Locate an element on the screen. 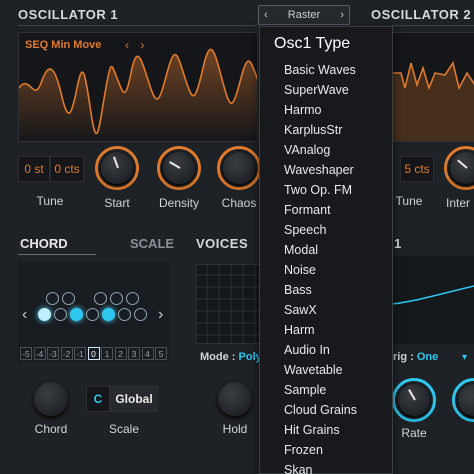 The width and height of the screenshot is (474, 474). trigger-dropdown-icon: ▾ is located at coordinates (464, 357).